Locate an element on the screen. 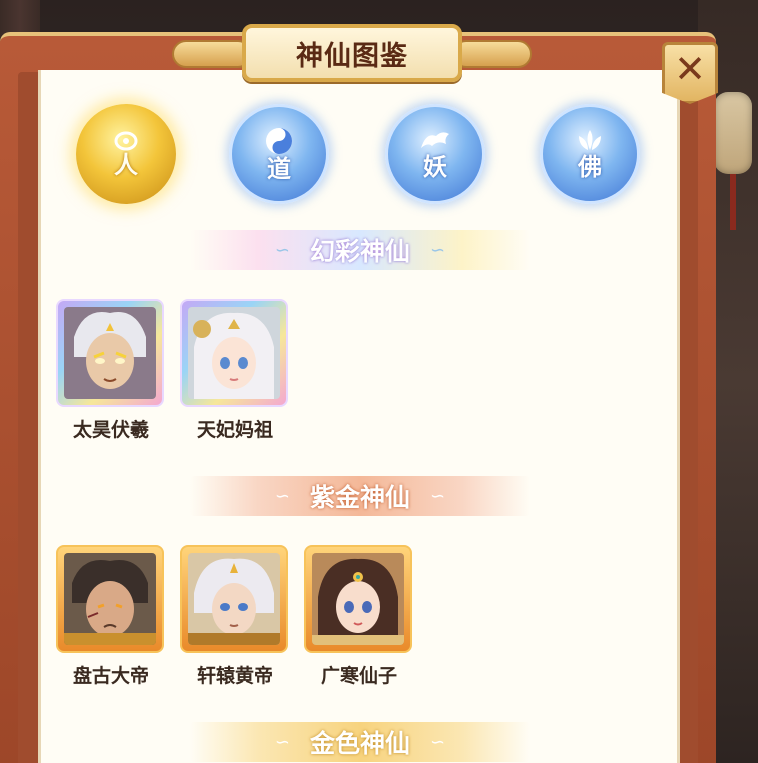 This screenshot has width=758, height=763. fox-icon is located at coordinates (435, 140).